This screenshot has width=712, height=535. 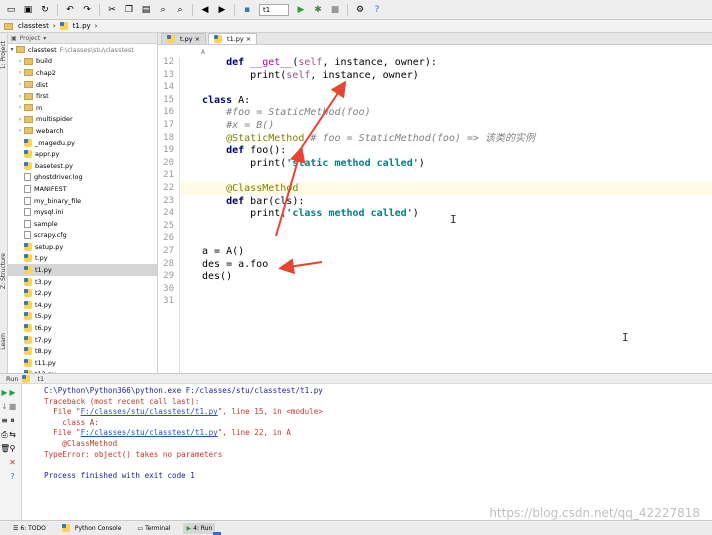 What do you see at coordinates (26, 26) in the screenshot?
I see `breadcrumb-project: classtest` at bounding box center [26, 26].